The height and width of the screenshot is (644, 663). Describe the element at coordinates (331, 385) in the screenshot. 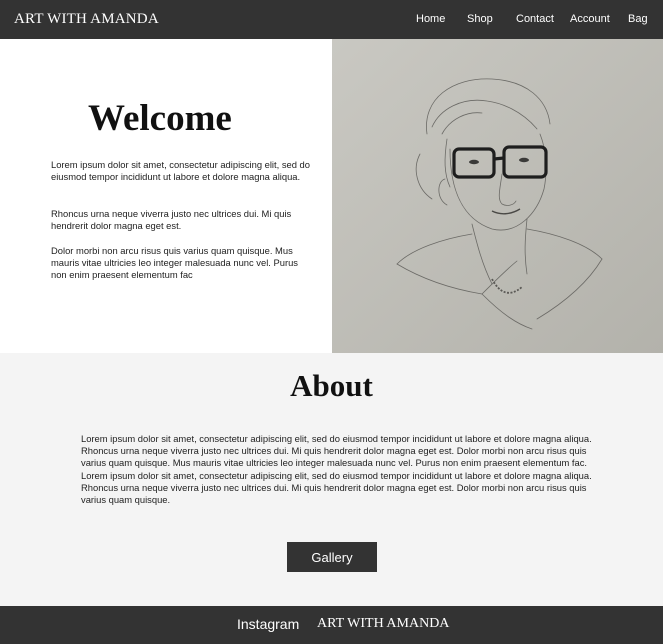

I see `about-title: About` at that location.